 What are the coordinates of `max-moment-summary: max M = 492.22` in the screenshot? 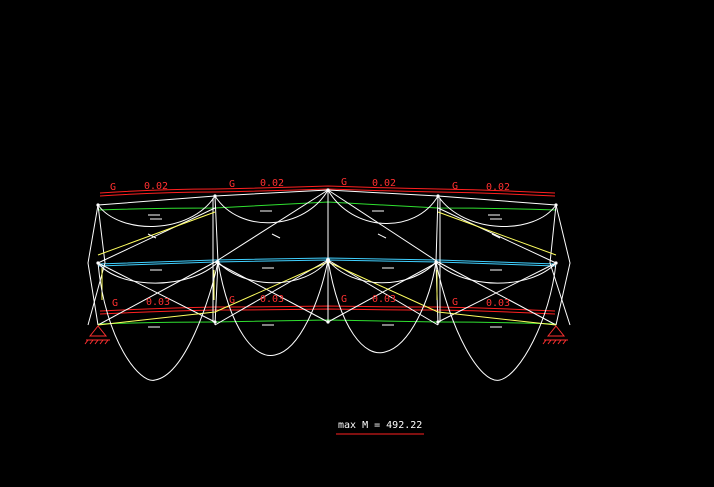 It's located at (380, 427).